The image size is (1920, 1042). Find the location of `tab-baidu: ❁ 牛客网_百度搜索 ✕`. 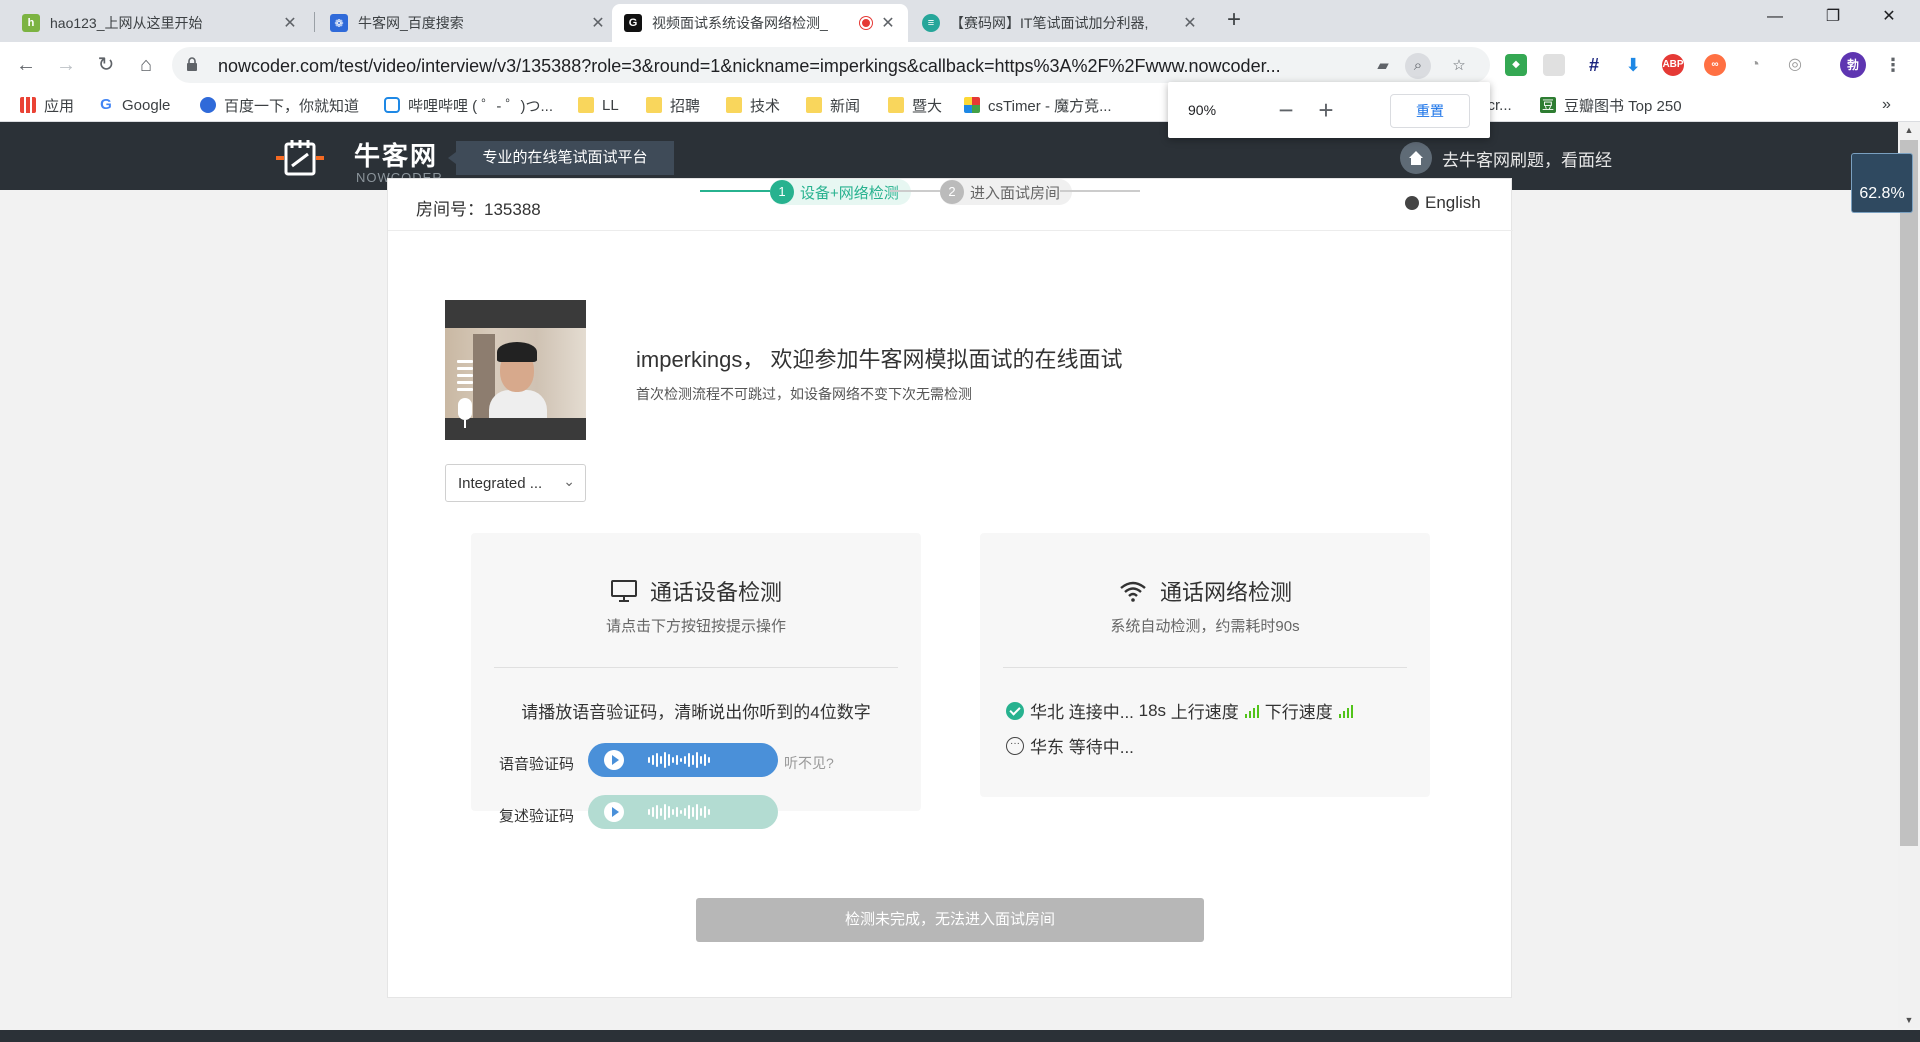

tab-baidu: ❁ 牛客网_百度搜索 ✕ is located at coordinates (468, 23).